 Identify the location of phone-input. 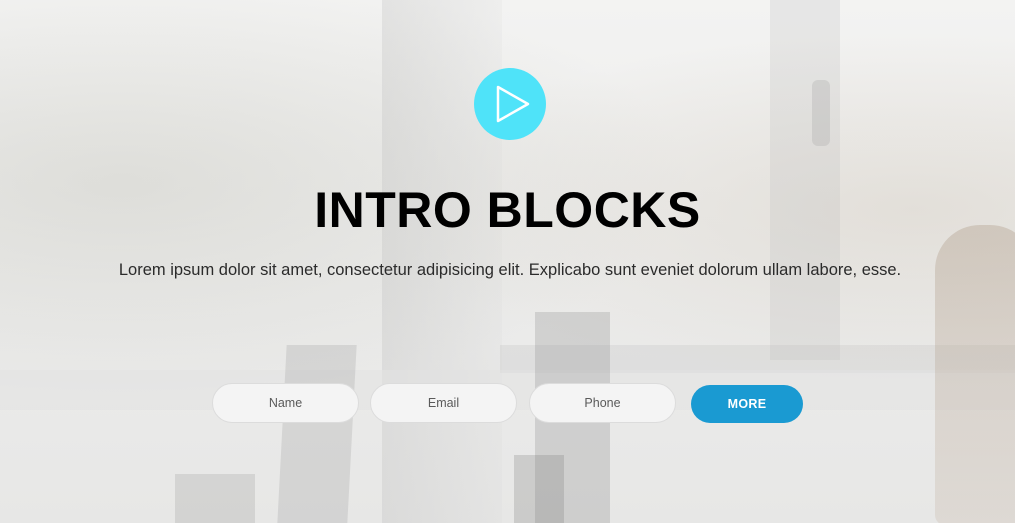
(602, 403).